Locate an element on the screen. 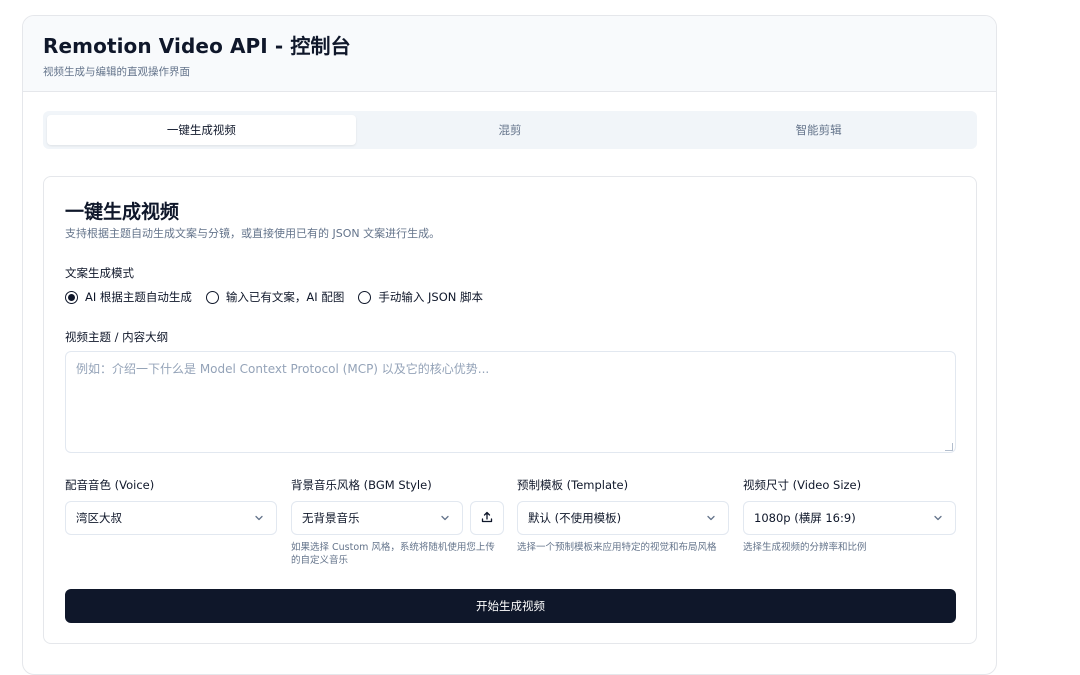  voice-select: 湾区大叔 is located at coordinates (171, 518).